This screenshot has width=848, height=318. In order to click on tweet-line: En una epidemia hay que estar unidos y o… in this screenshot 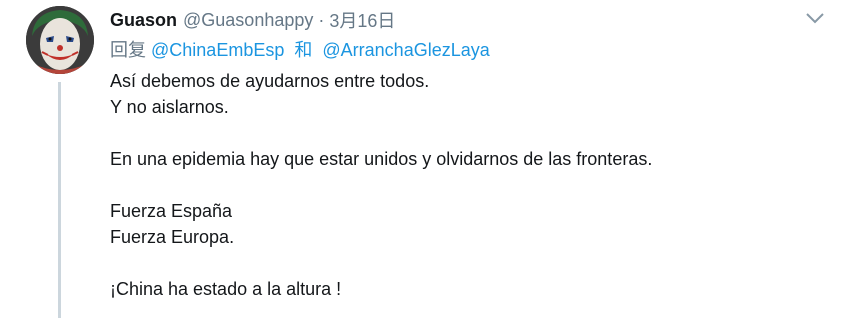, I will do `click(381, 159)`.